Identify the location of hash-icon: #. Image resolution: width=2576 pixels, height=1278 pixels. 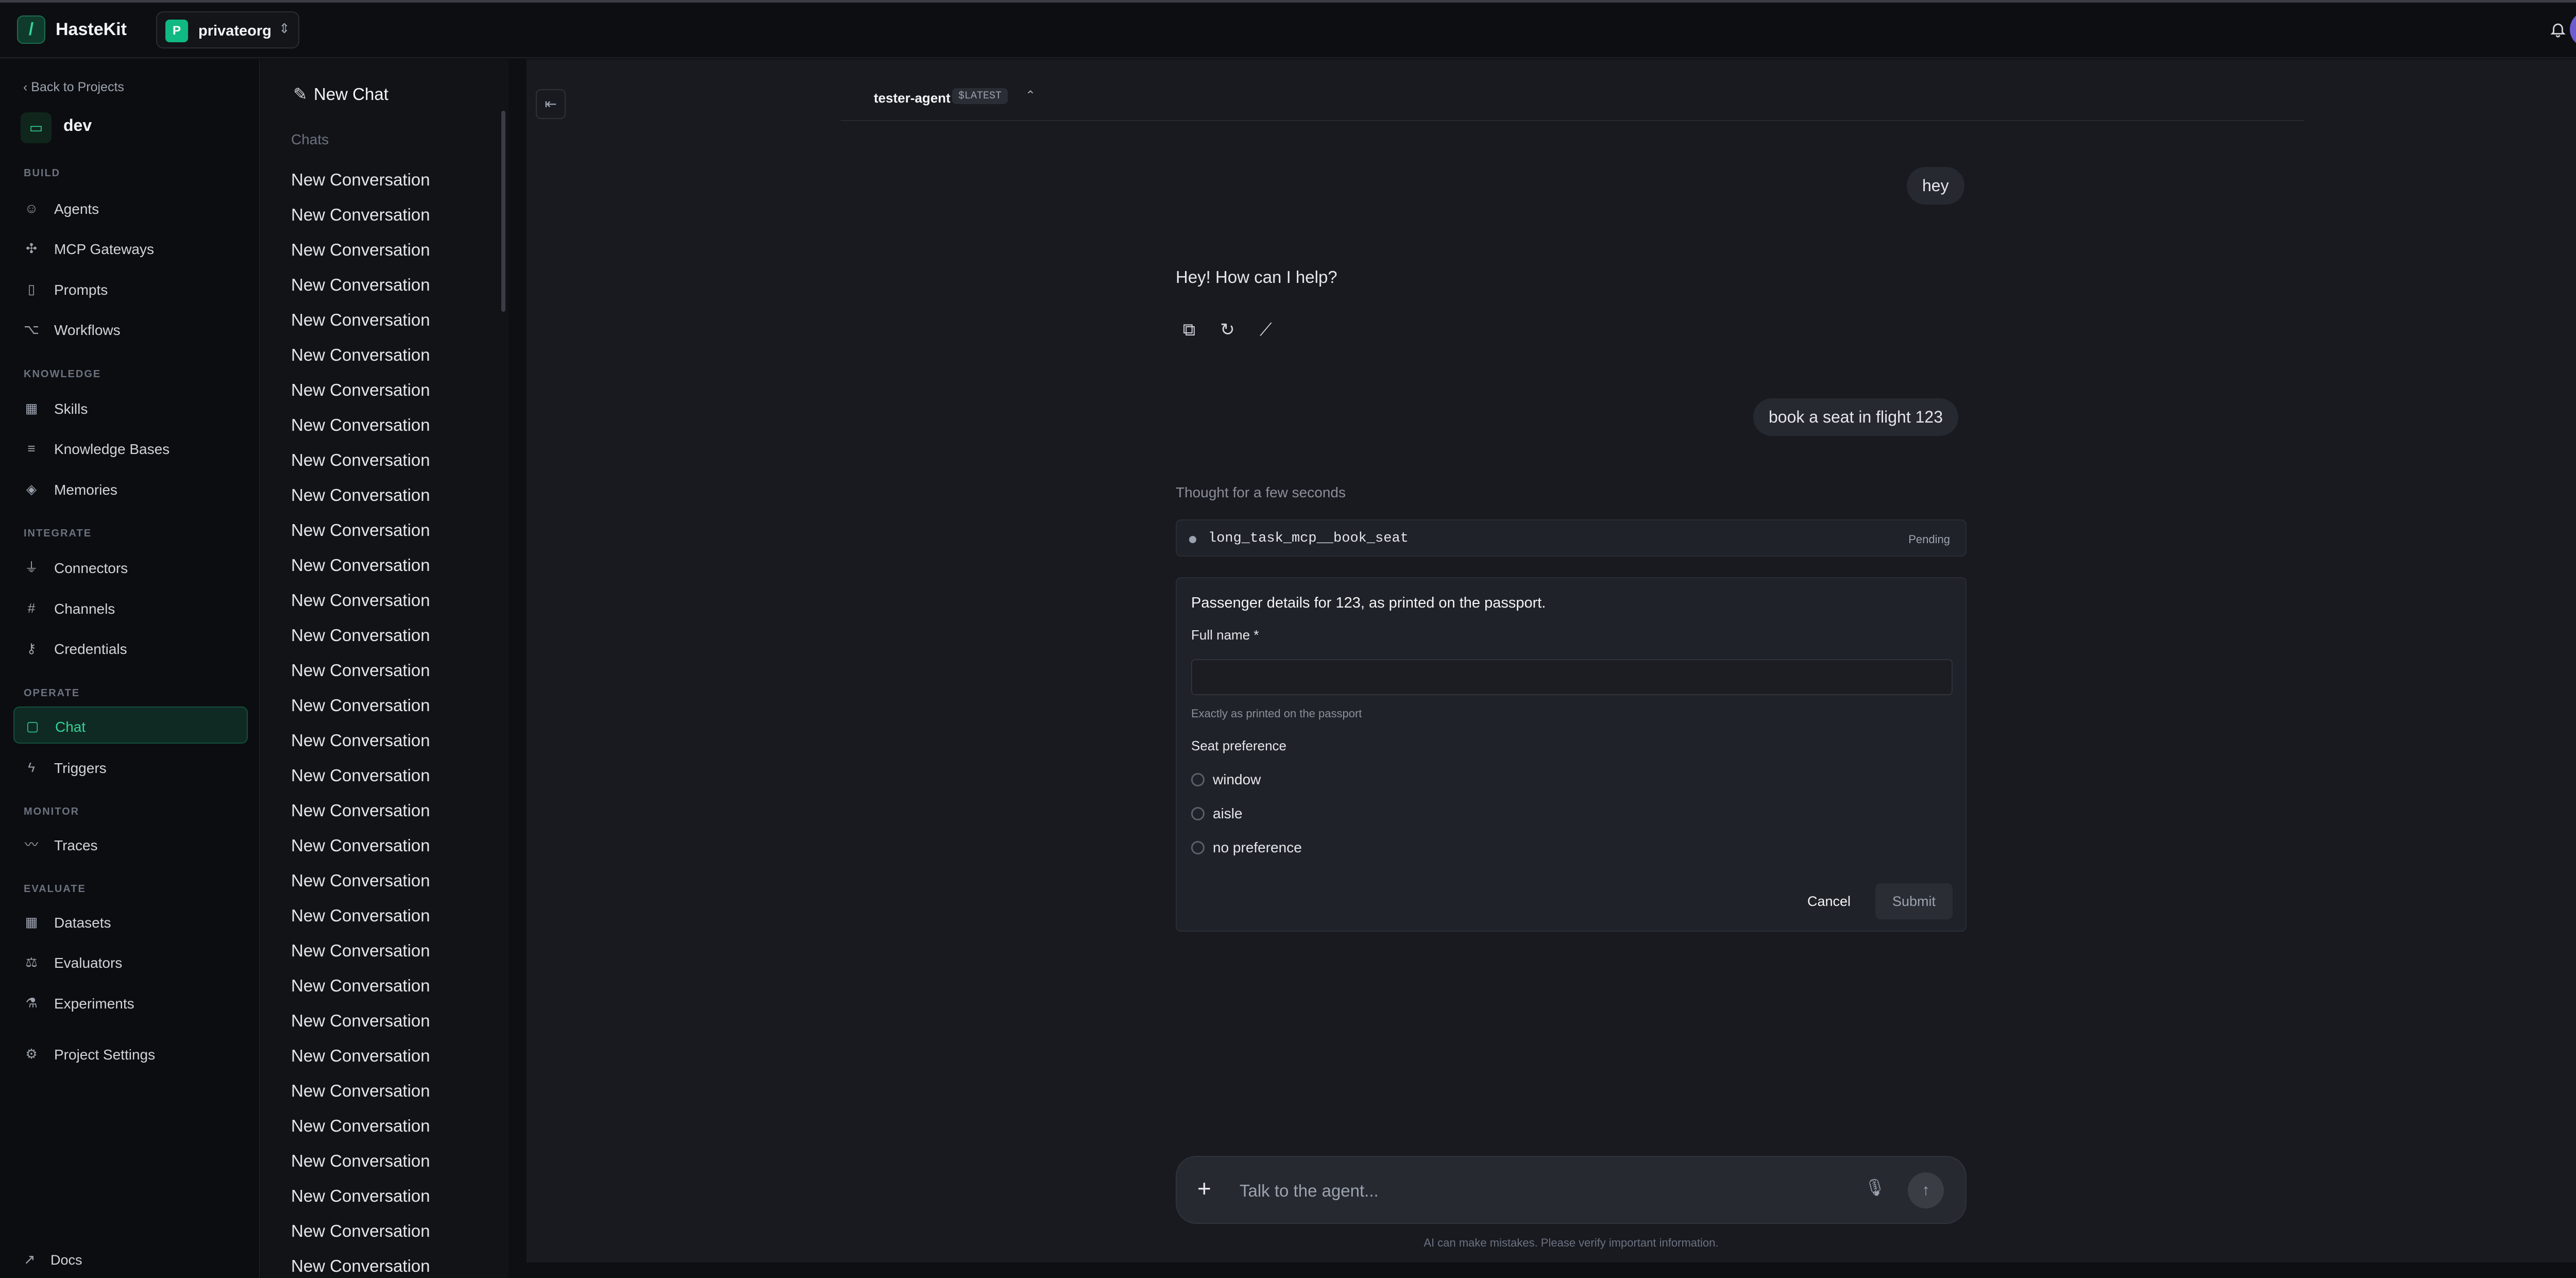
(31, 608).